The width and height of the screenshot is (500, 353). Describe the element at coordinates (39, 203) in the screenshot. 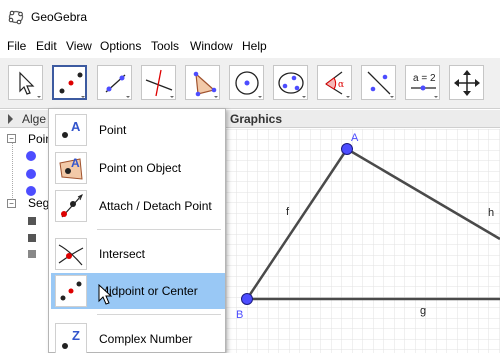

I see `tree-group-segments: Seg` at that location.